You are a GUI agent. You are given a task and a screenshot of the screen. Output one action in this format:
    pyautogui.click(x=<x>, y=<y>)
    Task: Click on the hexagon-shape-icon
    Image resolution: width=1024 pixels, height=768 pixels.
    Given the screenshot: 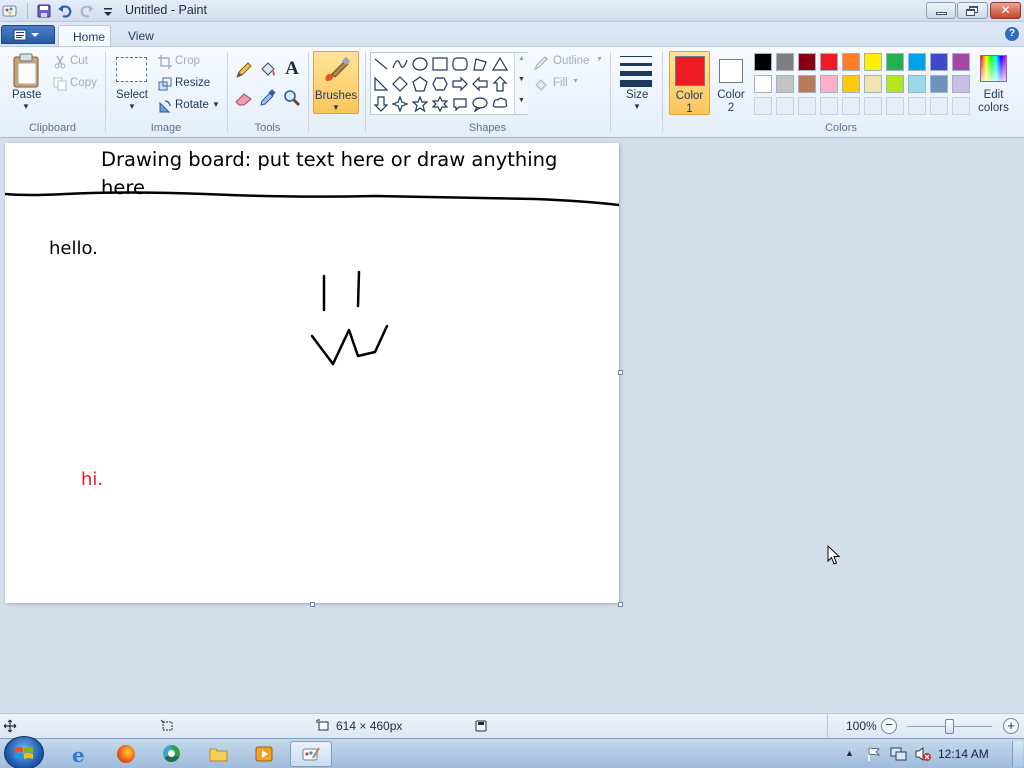 What is the action you would take?
    pyautogui.click(x=440, y=84)
    